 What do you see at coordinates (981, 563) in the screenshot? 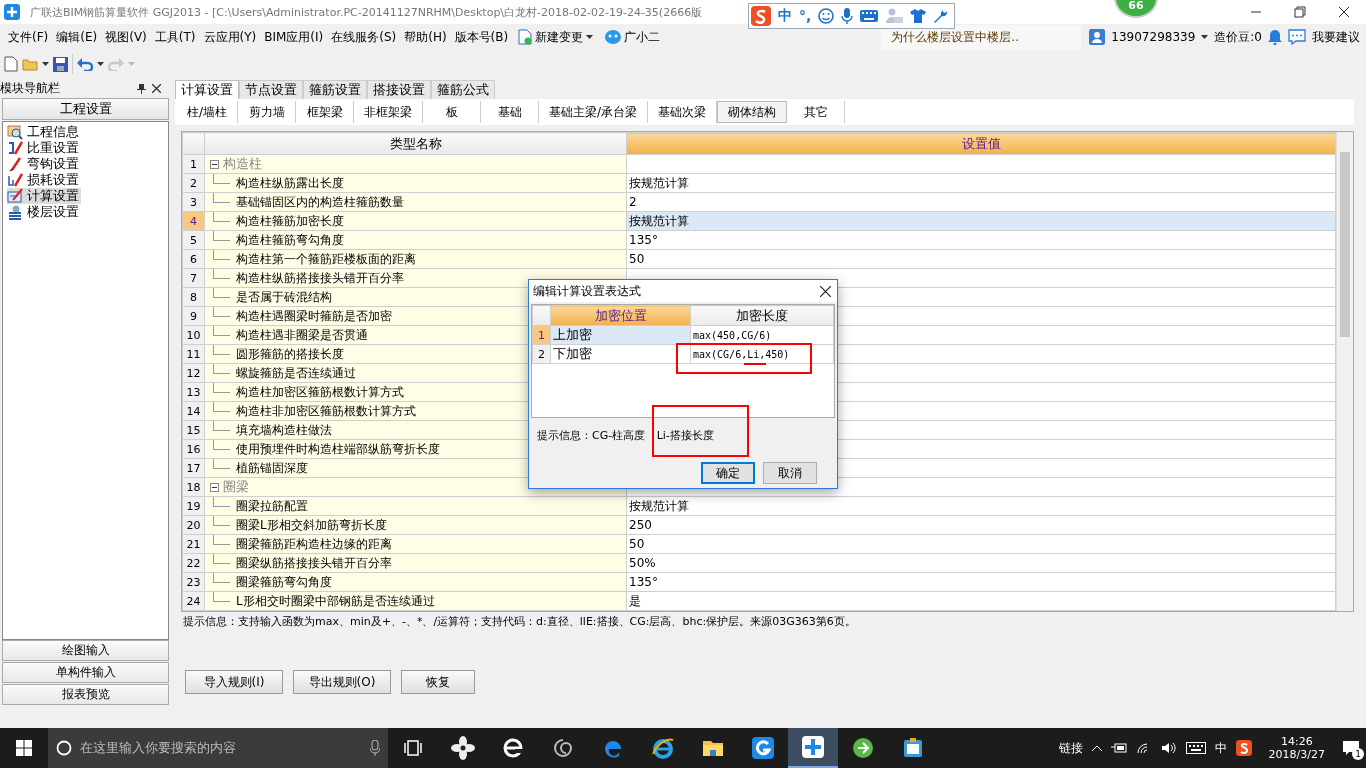
I see `setting-value: 50%` at bounding box center [981, 563].